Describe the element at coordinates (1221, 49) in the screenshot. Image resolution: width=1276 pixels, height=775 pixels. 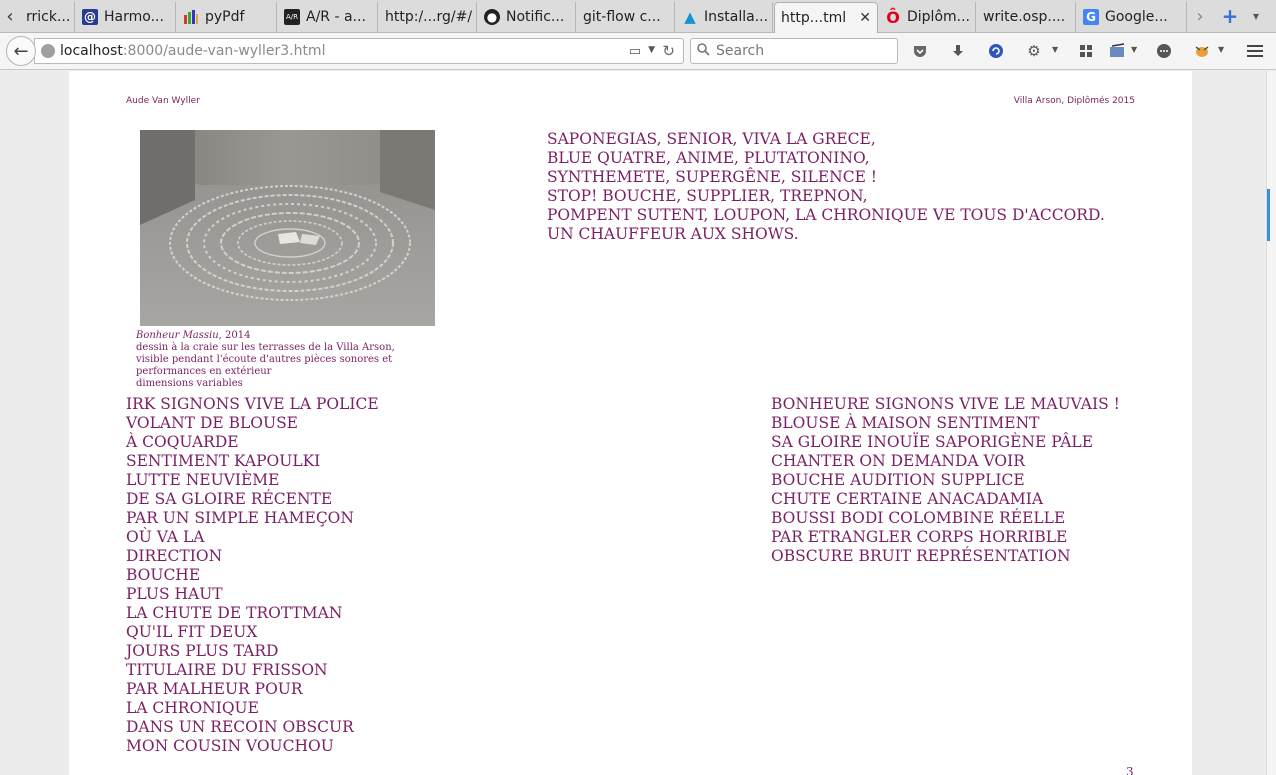
I see `bug-dropdown-icon: ▼` at that location.